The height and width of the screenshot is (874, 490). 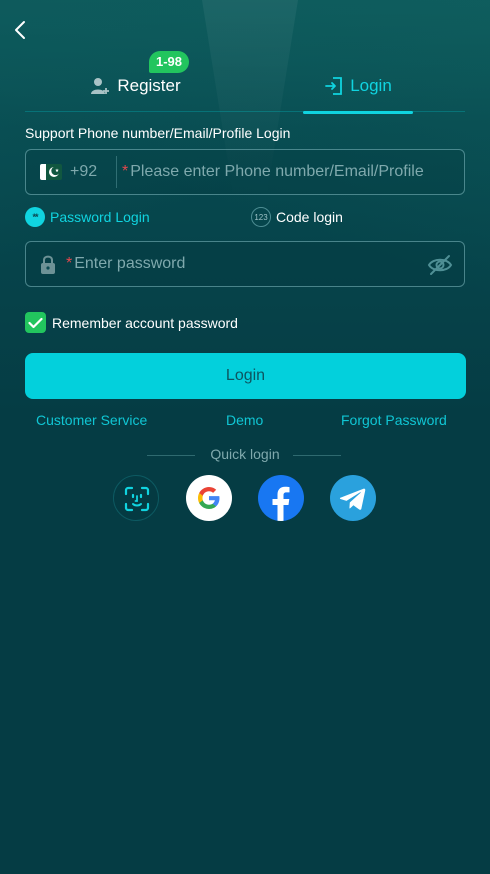 I want to click on password-login-option: ** Password Login, so click(x=87, y=217).